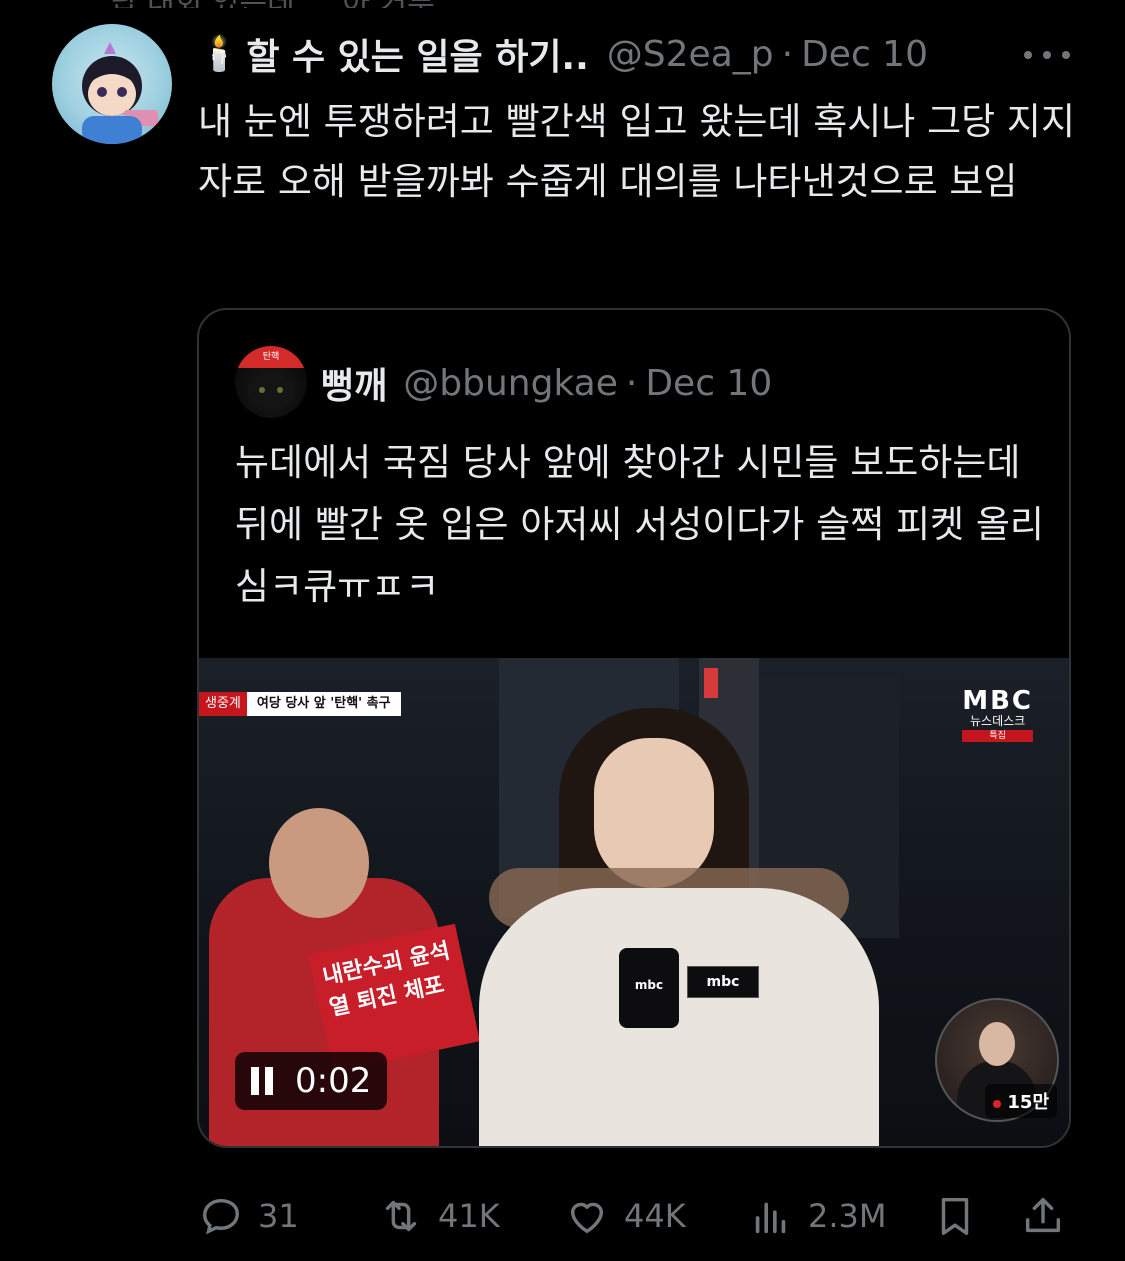 This screenshot has height=1261, width=1125. I want to click on views-chart-icon, so click(770, 1218).